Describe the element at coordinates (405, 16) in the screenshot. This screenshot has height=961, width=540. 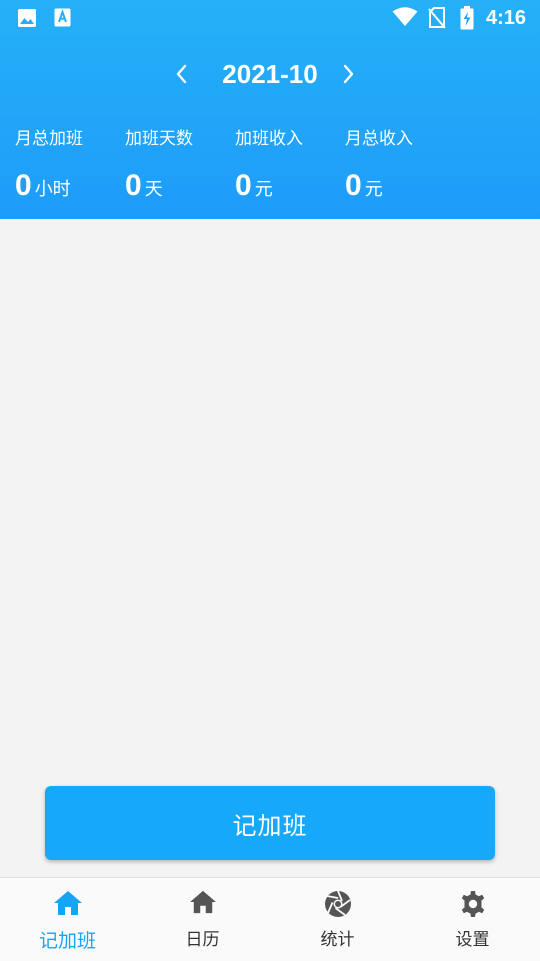
I see `wifi-icon` at that location.